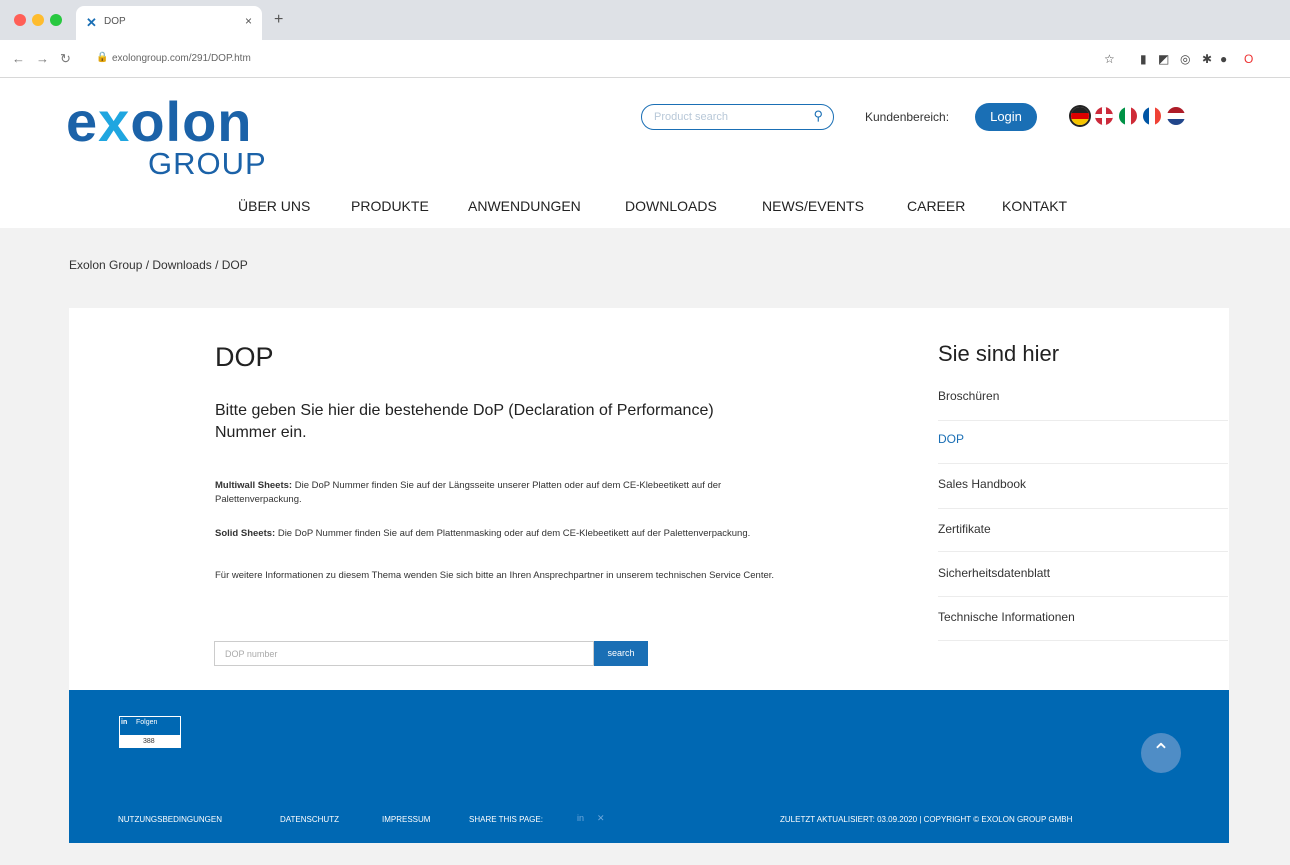 The width and height of the screenshot is (1290, 865). Describe the element at coordinates (170, 819) in the screenshot. I see `footer-link-nutzungsbedingungen: NUTZUNGSBEDINGUNGEN` at that location.